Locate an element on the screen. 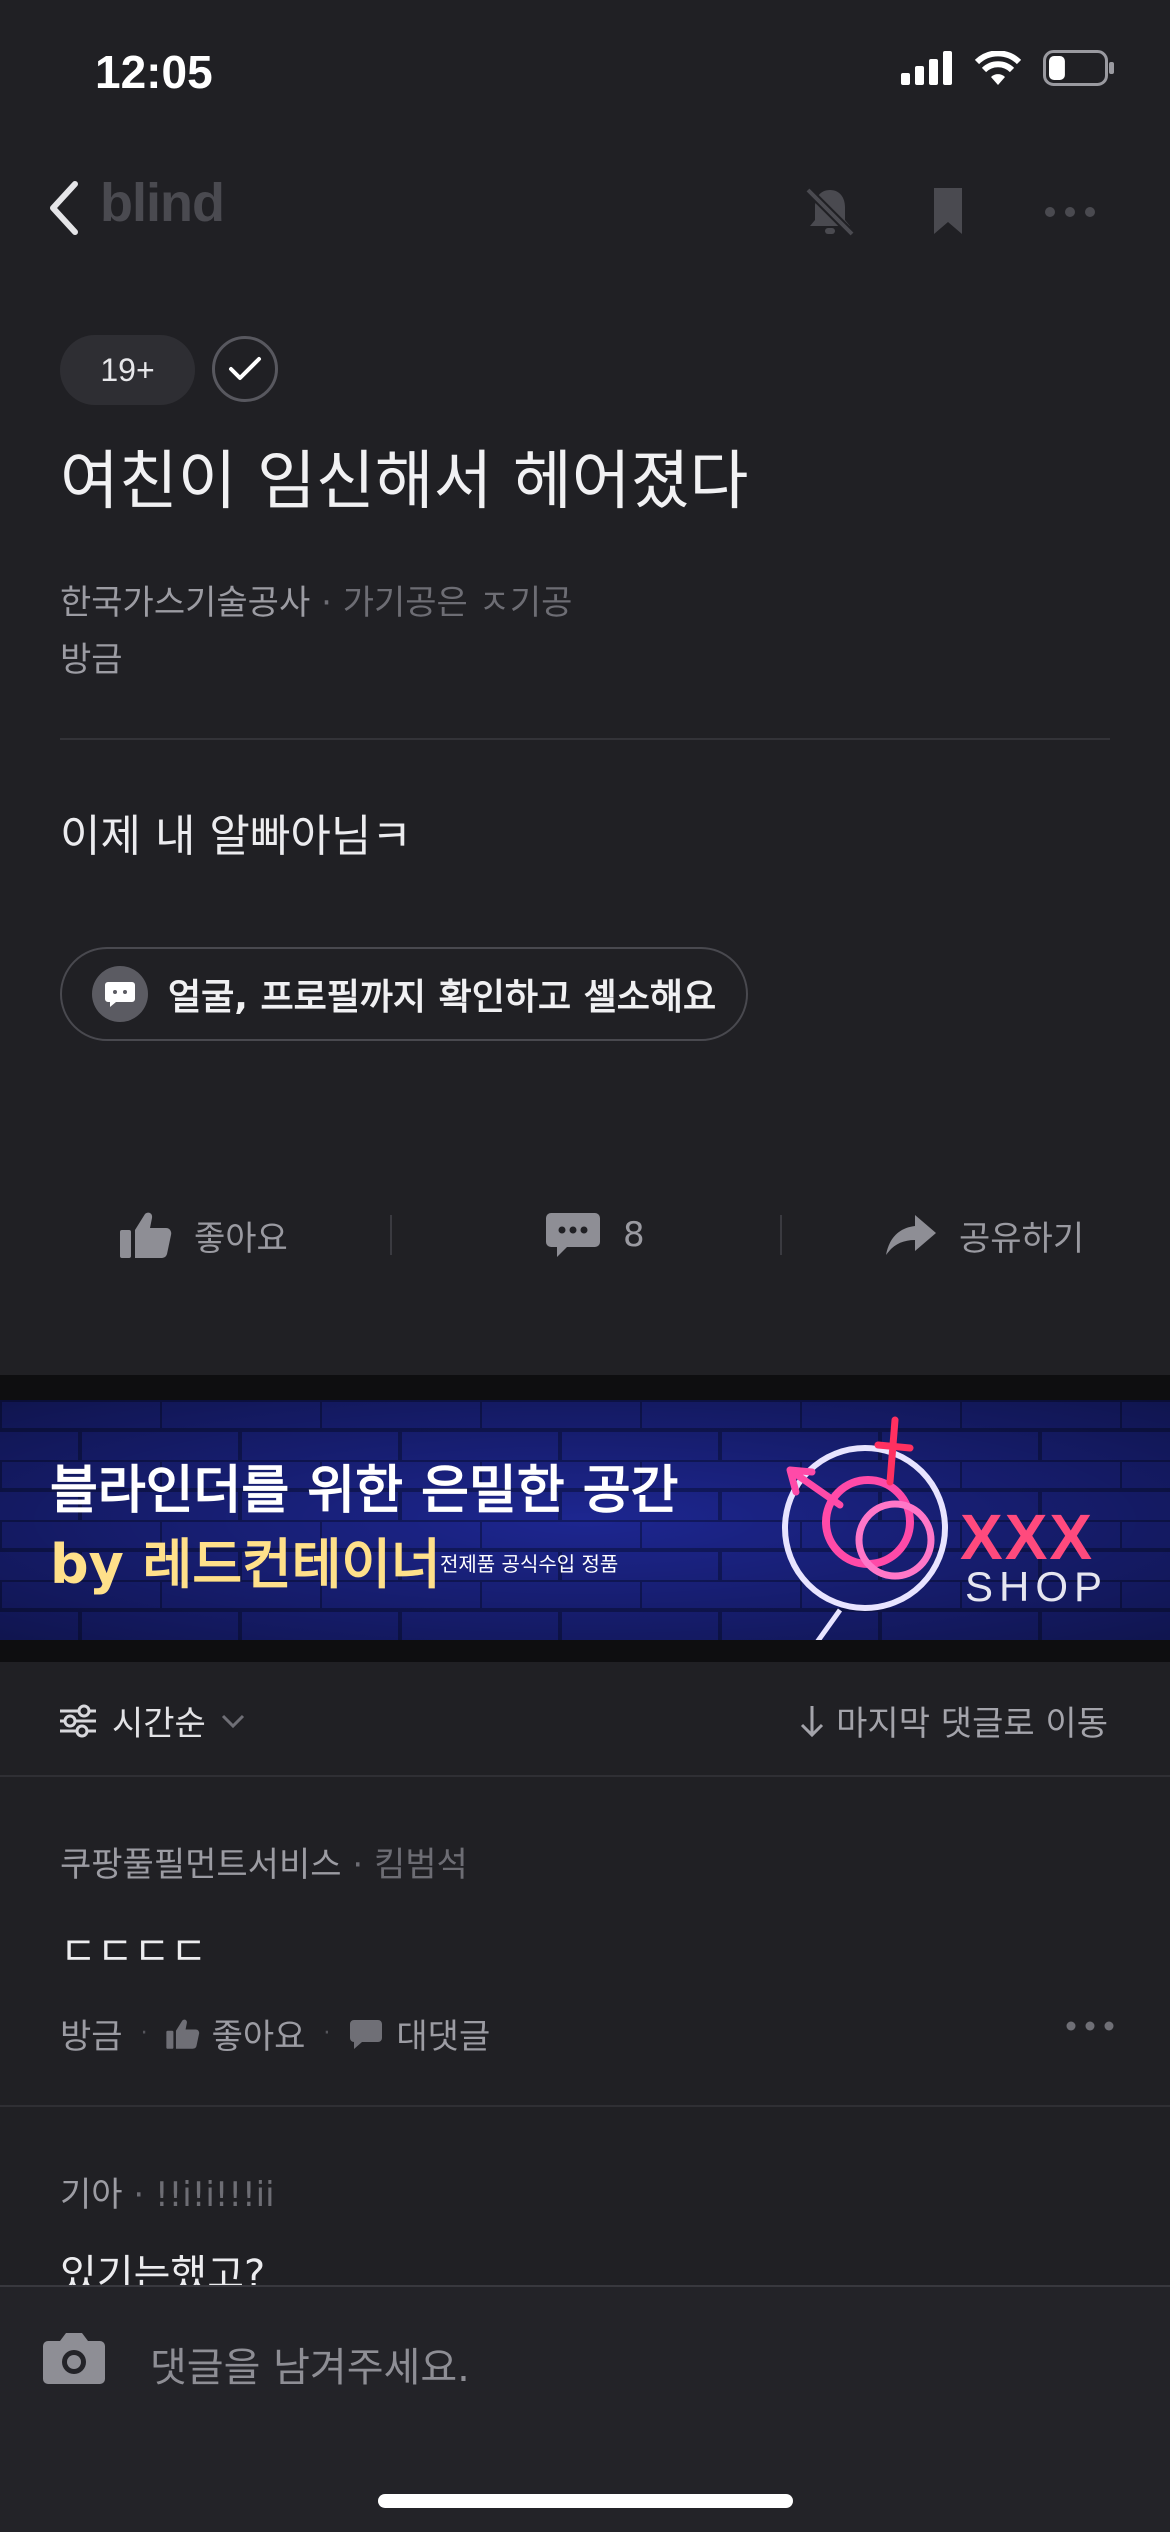  sort-order-dropdown: 시간순 is located at coordinates (152, 1720).